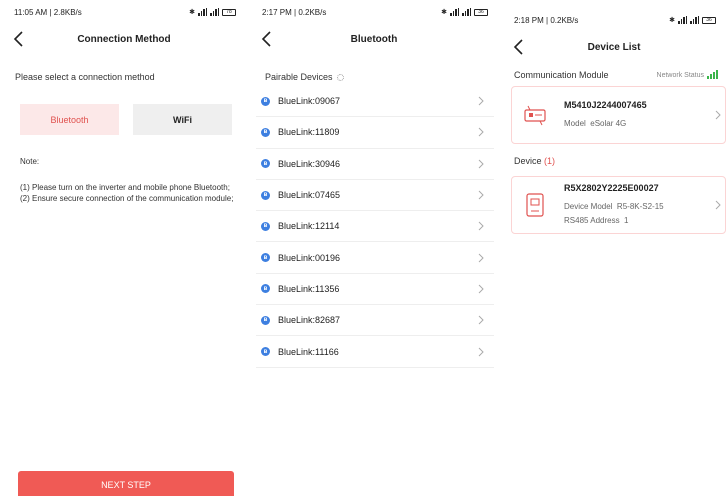 This screenshot has height=496, width=728. I want to click on network-status: Network Status, so click(687, 74).